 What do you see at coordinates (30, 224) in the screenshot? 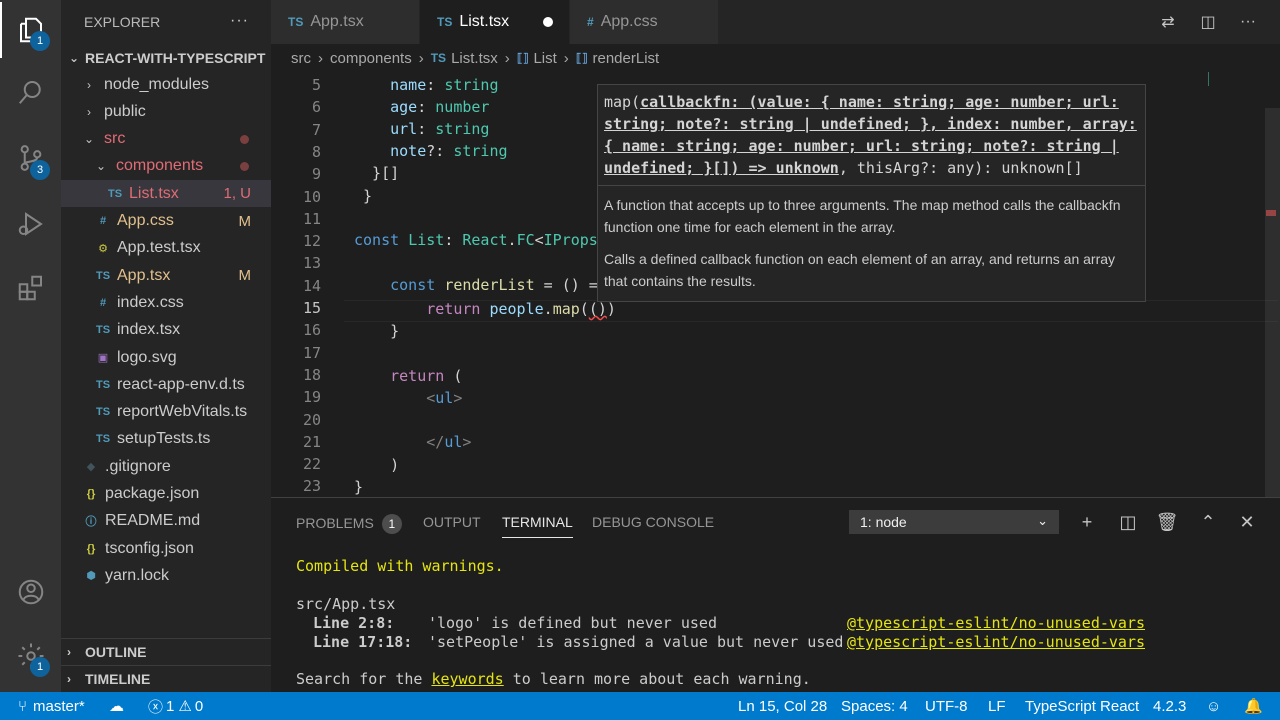
I see `run-debug-icon` at bounding box center [30, 224].